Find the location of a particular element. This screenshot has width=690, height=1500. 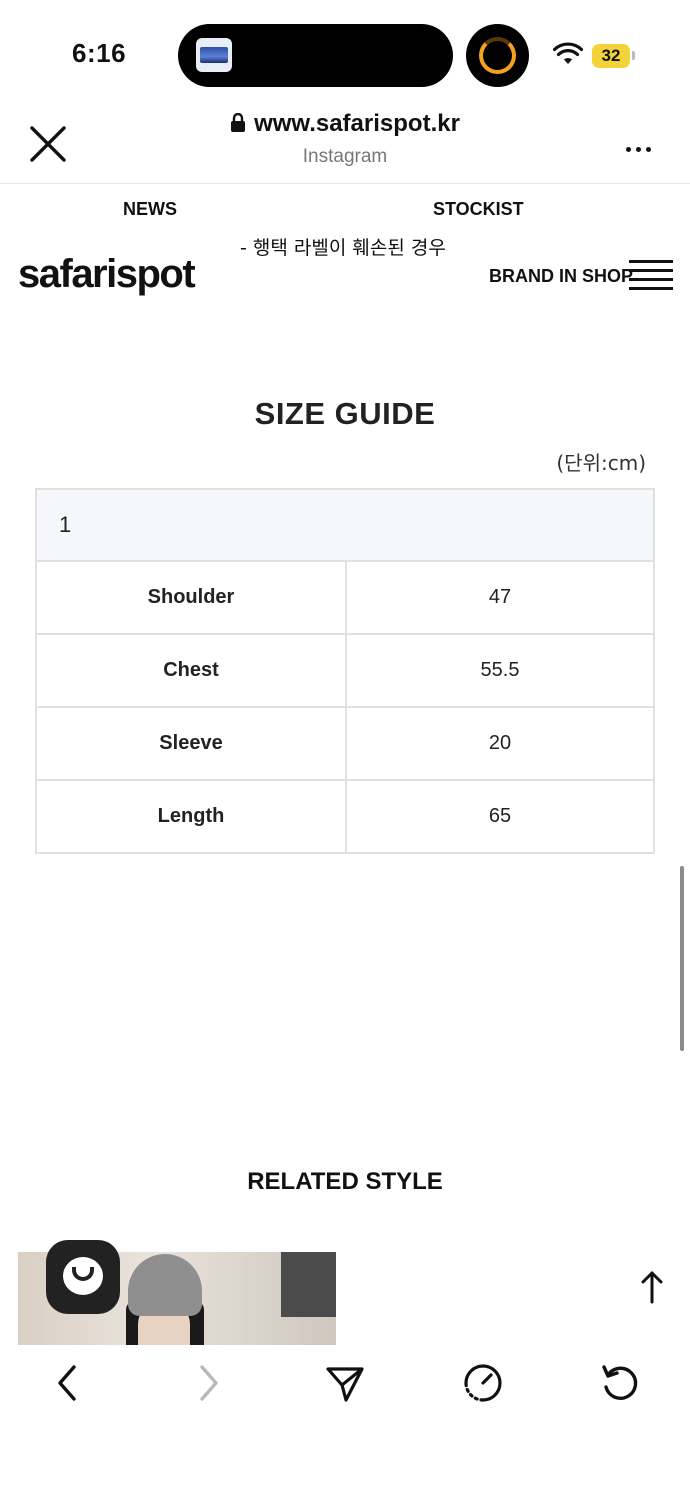

reload-icon is located at coordinates (620, 1383).